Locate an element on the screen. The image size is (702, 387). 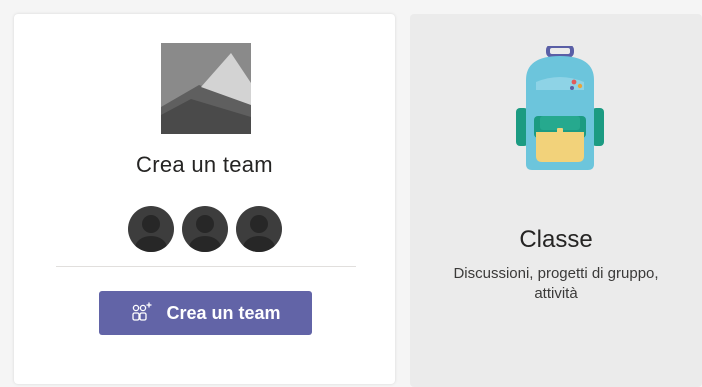
create-team-button: Crea un team is located at coordinates (205, 313).